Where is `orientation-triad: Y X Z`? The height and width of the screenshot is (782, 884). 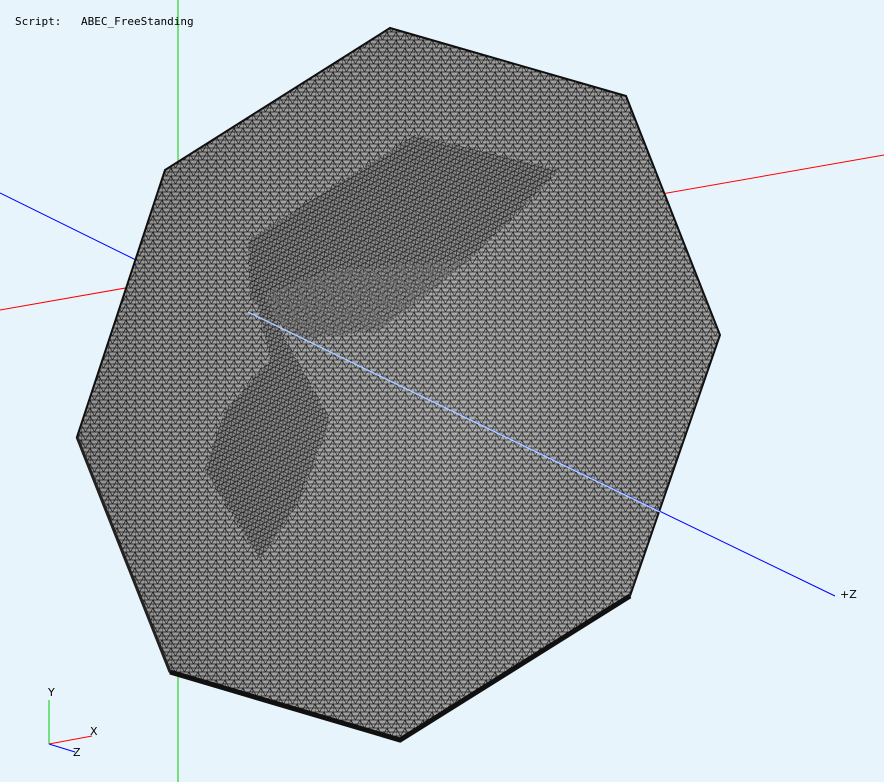
orientation-triad: Y X Z is located at coordinates (72, 722).